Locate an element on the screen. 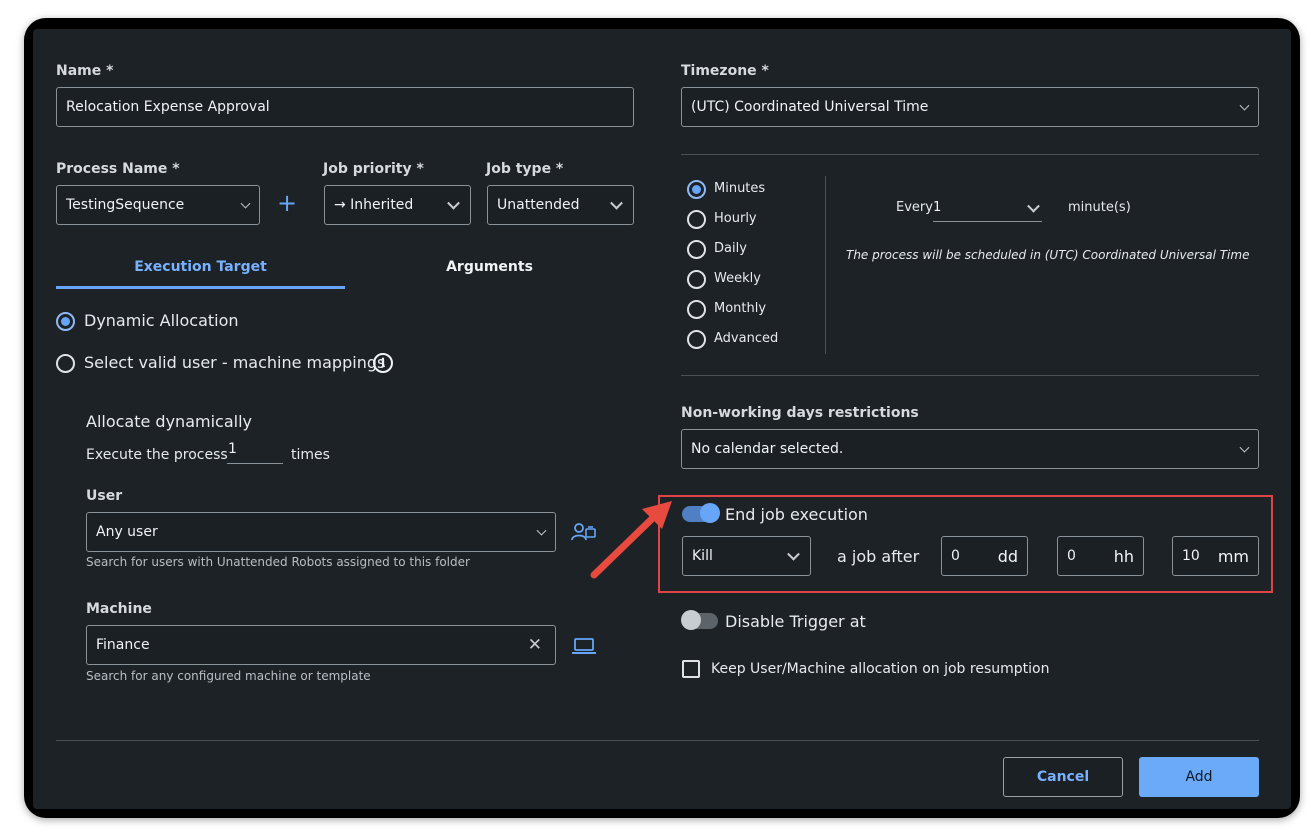  add-process-icon: + is located at coordinates (287, 203).